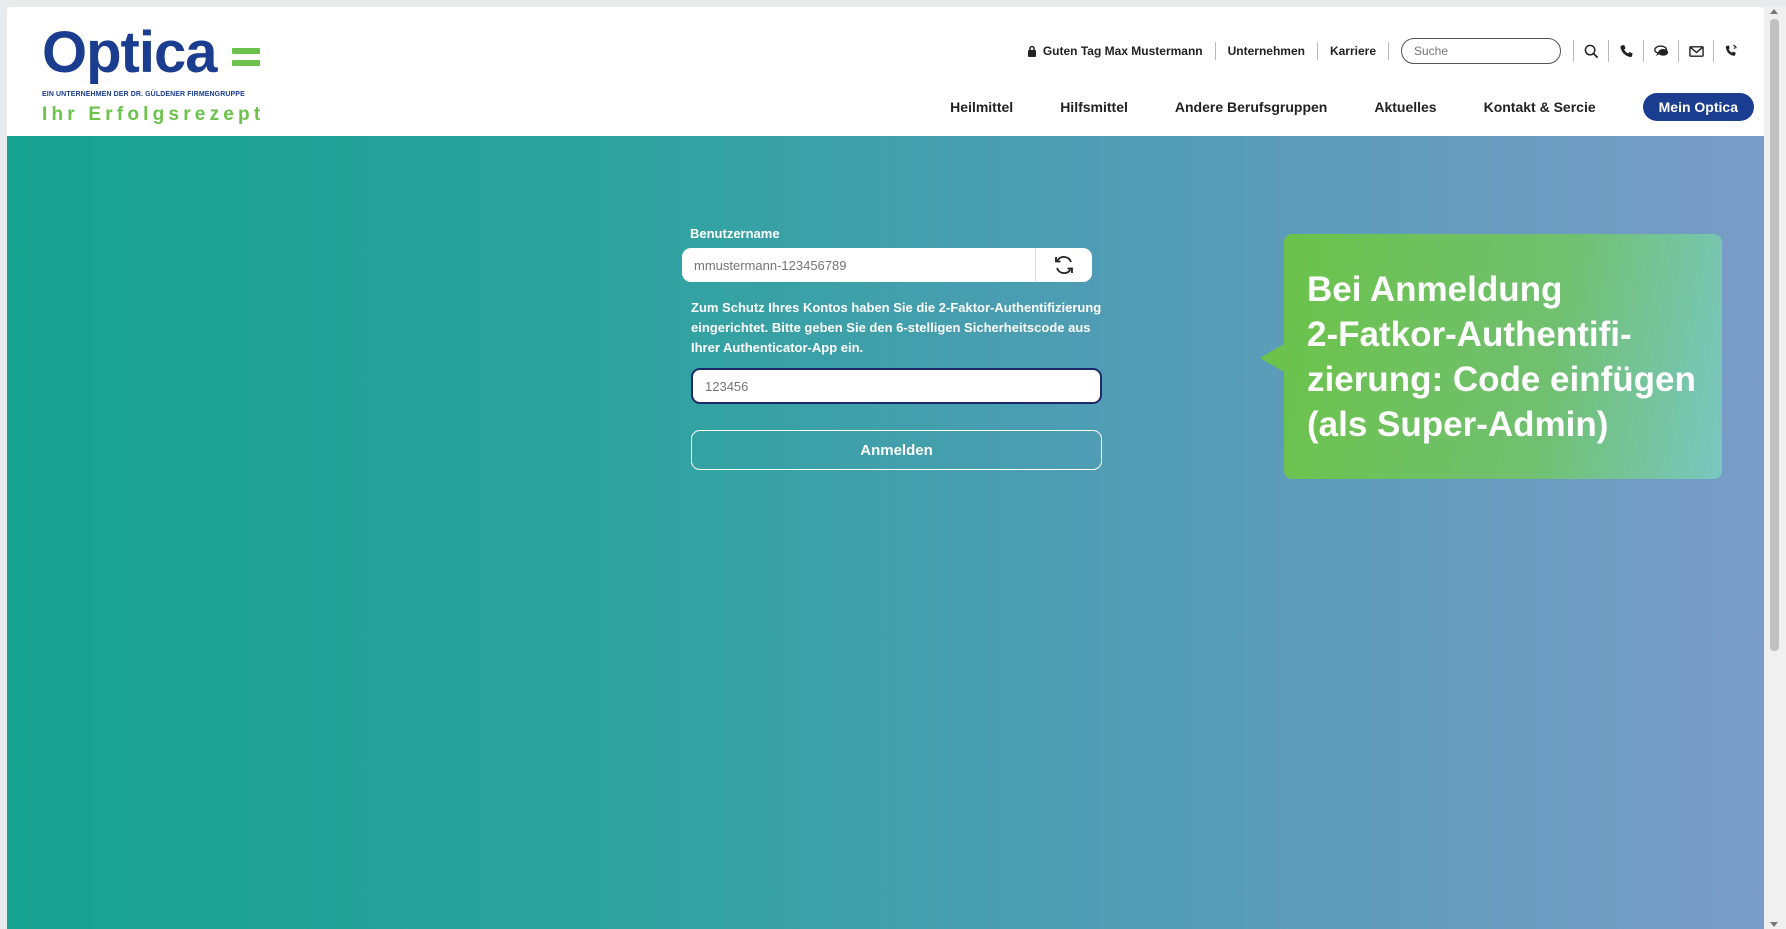 The image size is (1786, 929). Describe the element at coordinates (1267, 51) in the screenshot. I see `link-unternehmen: Unternehmen` at that location.